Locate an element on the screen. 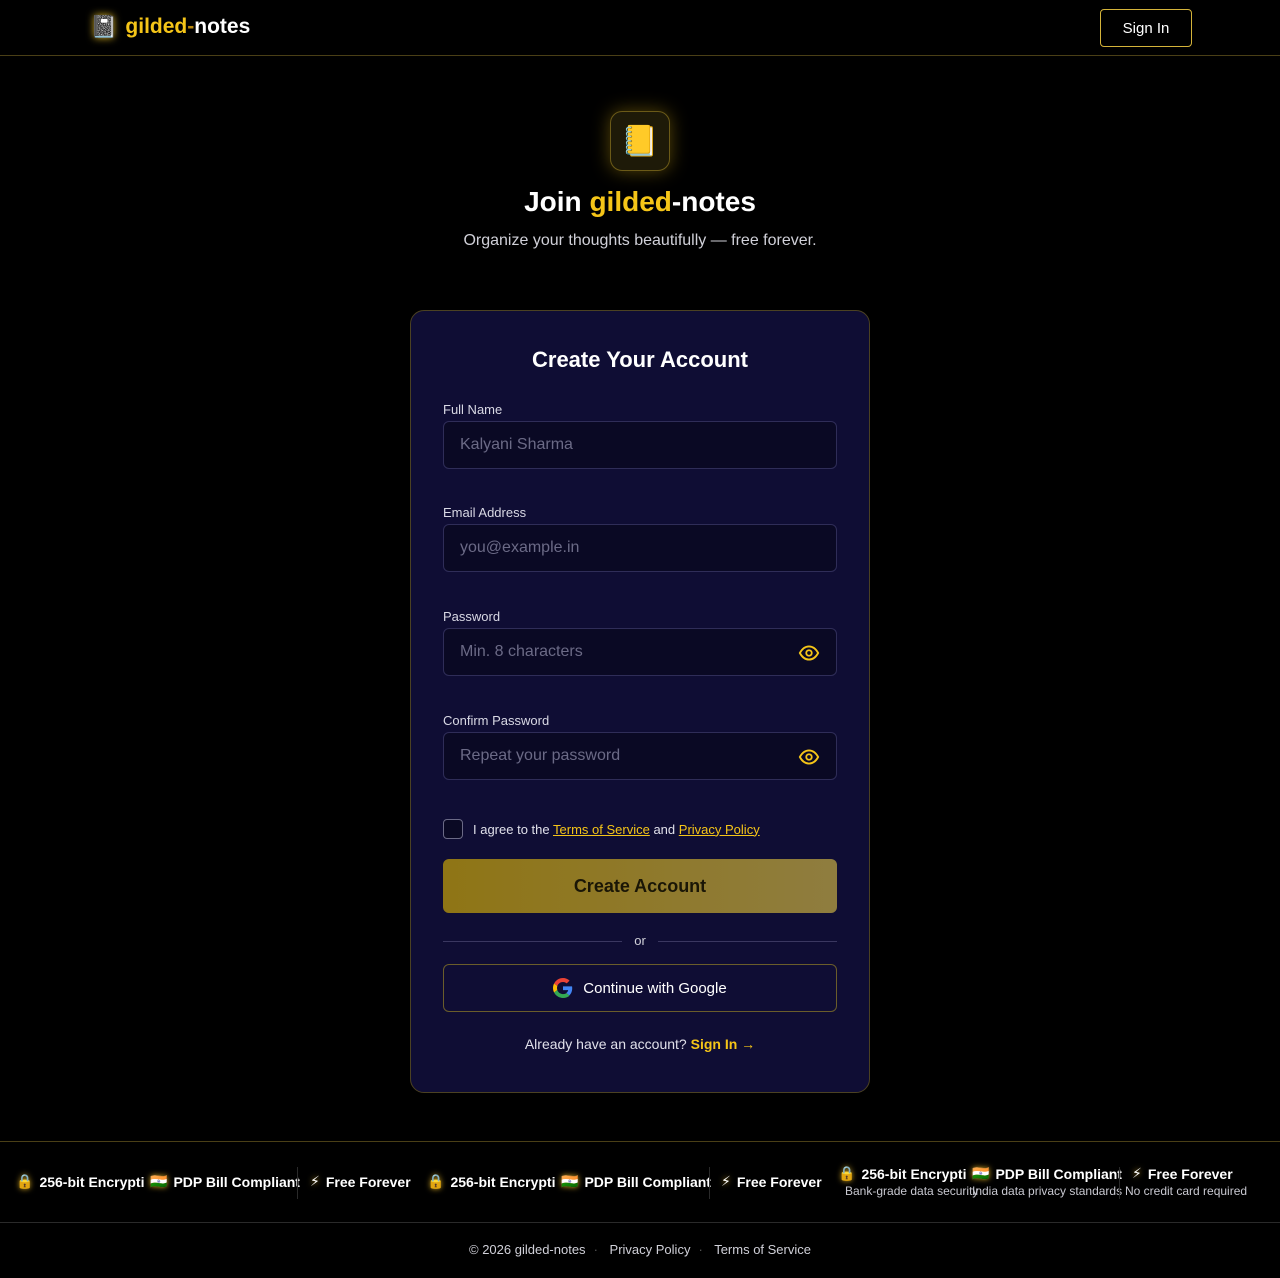 The height and width of the screenshot is (1278, 1280). or-divider: or is located at coordinates (640, 941).